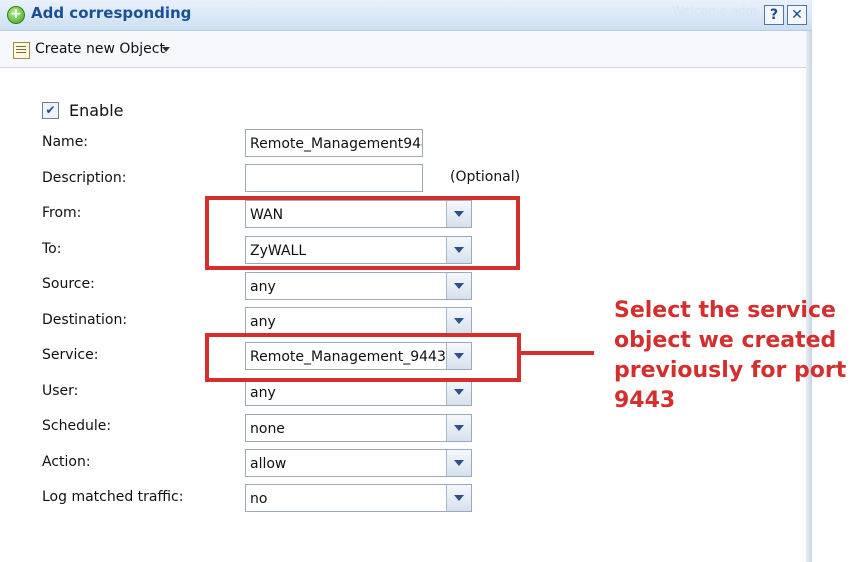 The width and height of the screenshot is (864, 562). Describe the element at coordinates (774, 15) in the screenshot. I see `help-button: ?` at that location.